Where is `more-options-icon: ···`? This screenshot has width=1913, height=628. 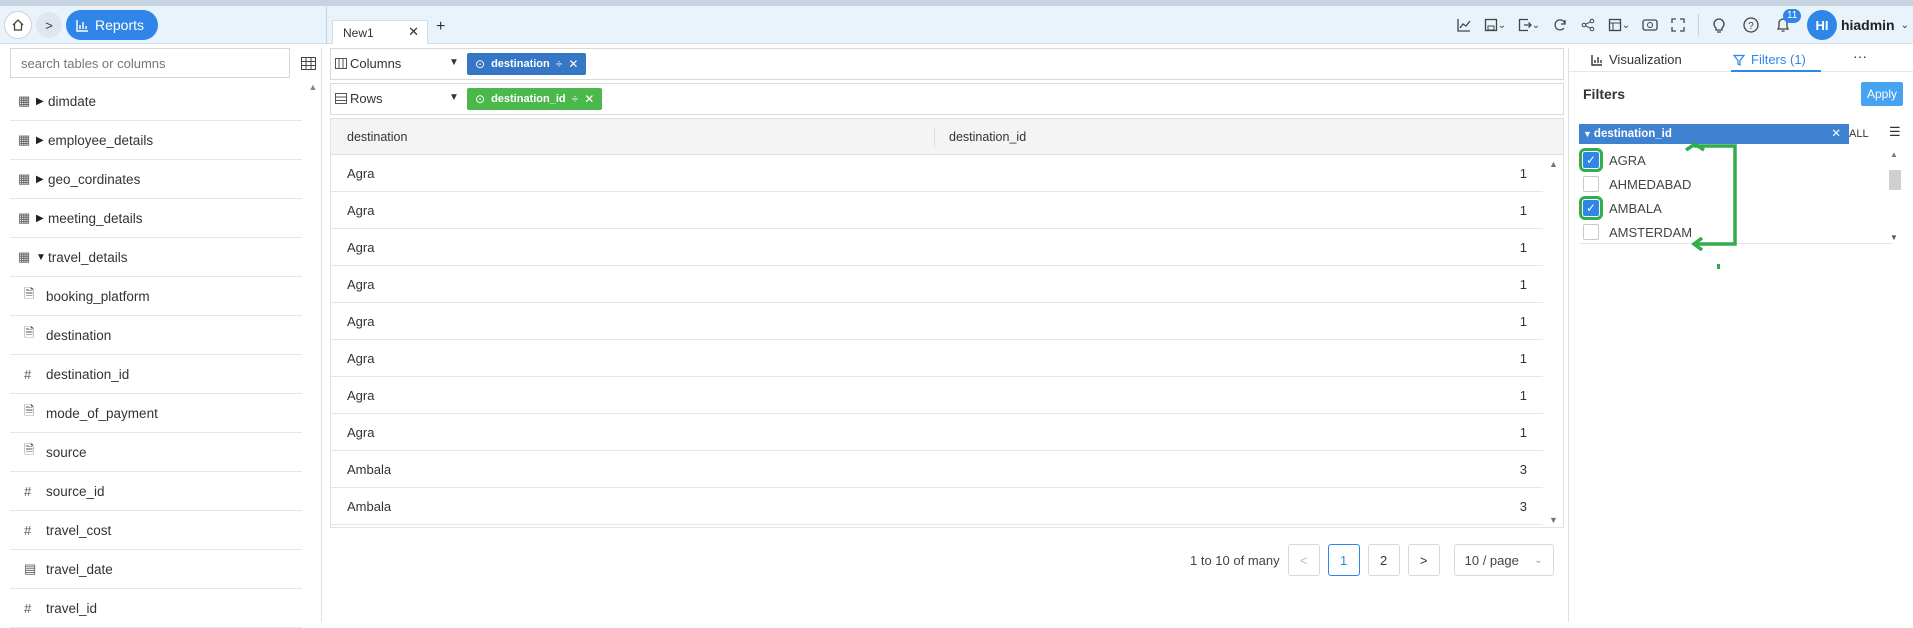 more-options-icon: ··· is located at coordinates (1860, 56).